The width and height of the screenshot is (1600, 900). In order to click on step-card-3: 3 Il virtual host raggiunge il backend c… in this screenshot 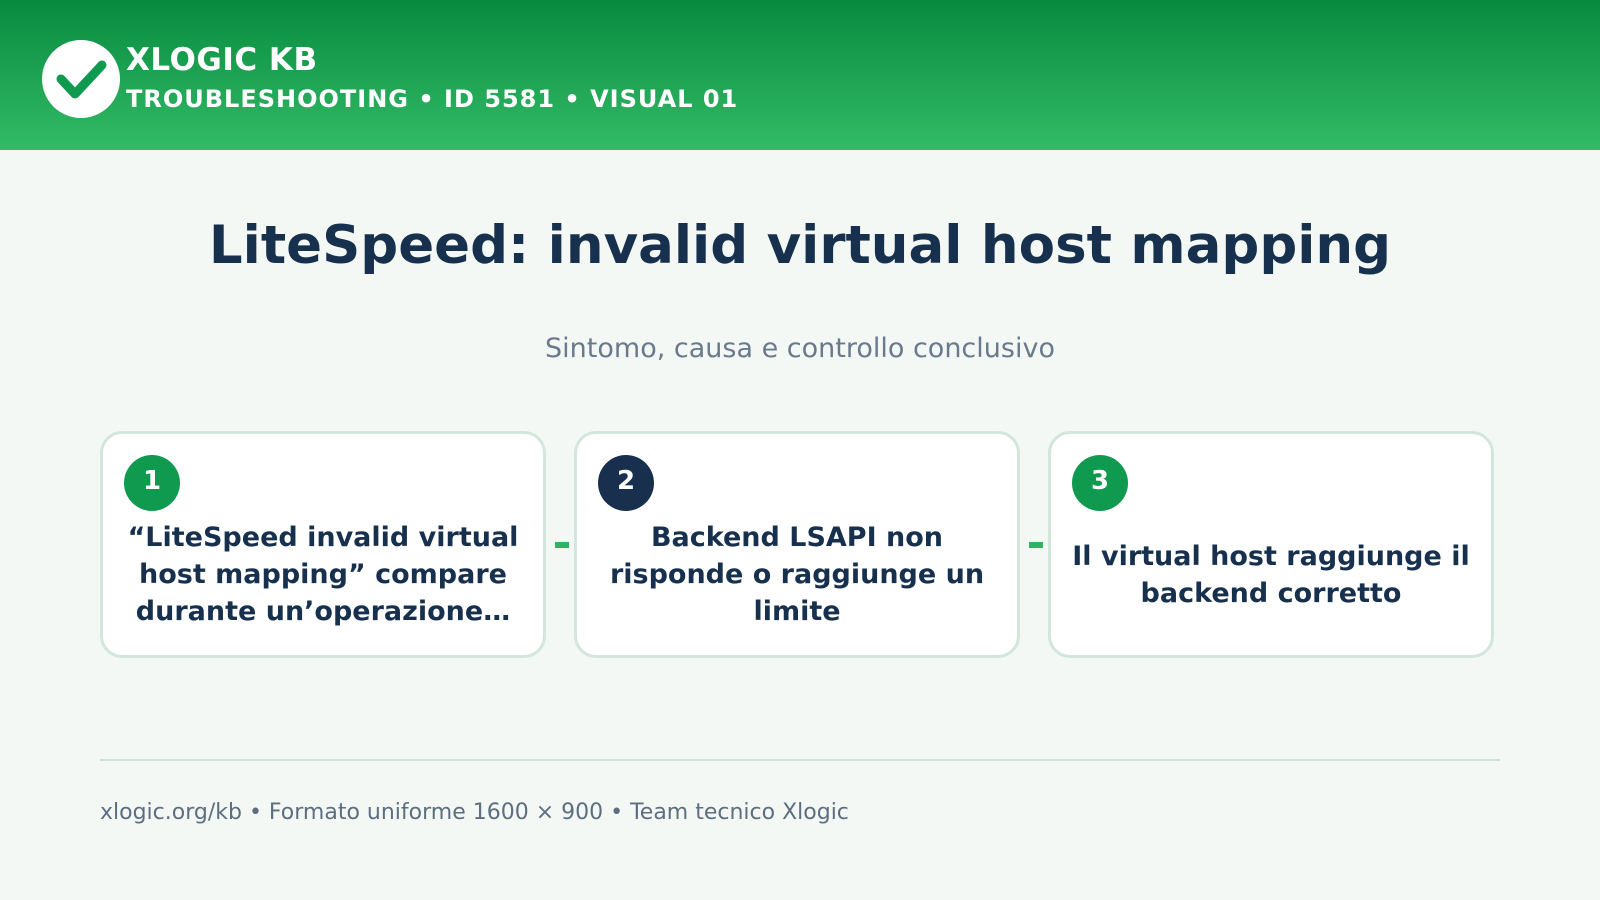, I will do `click(1271, 544)`.